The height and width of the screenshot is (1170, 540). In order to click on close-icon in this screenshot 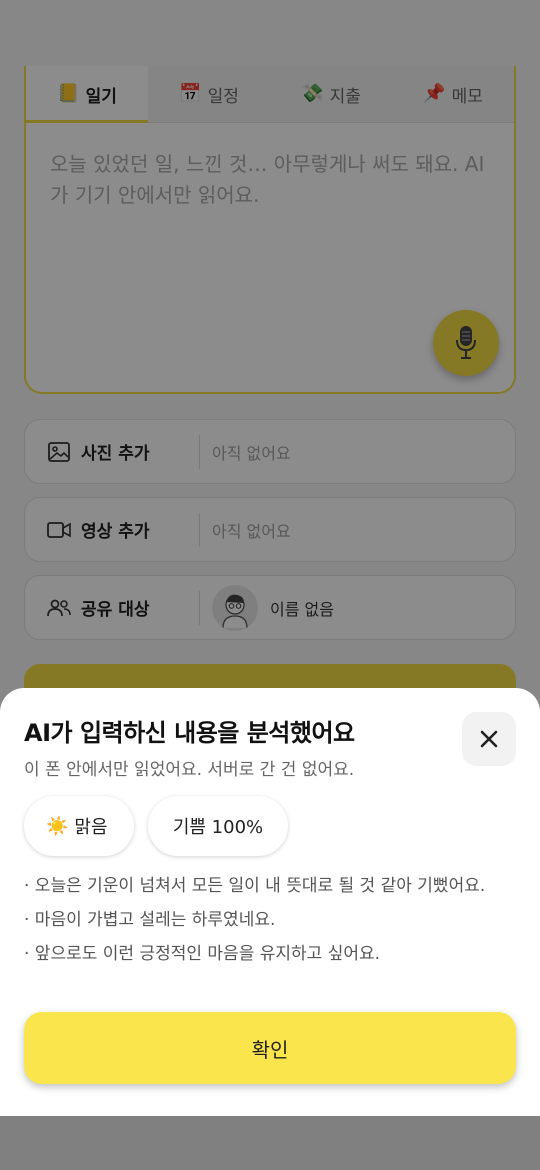, I will do `click(489, 739)`.